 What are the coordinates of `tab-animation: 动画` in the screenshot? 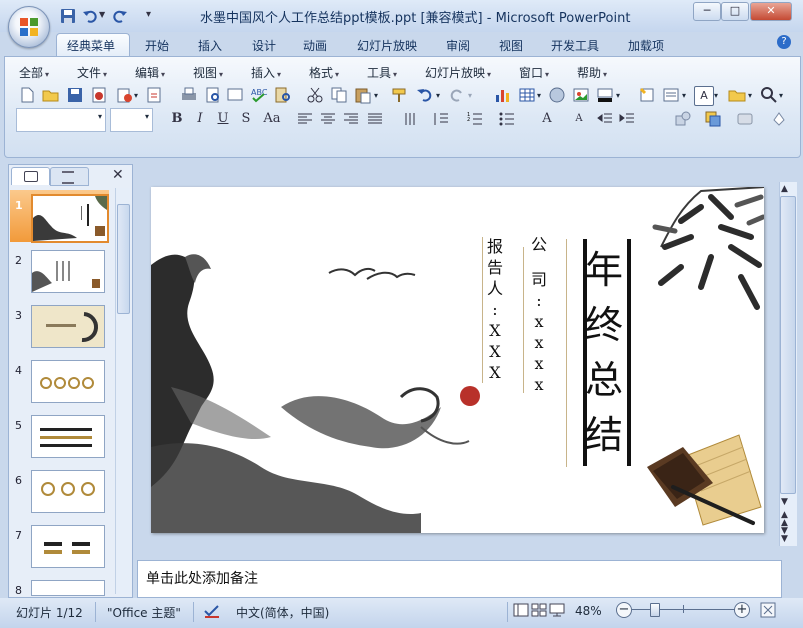 It's located at (315, 46).